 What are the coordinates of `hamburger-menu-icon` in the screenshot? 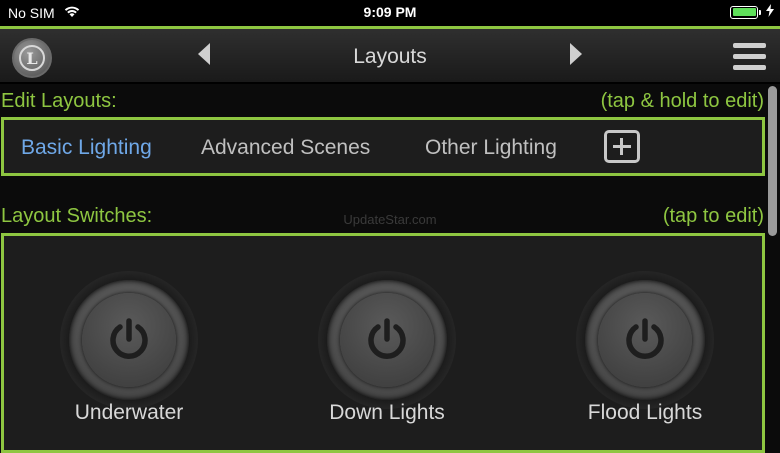 It's located at (749, 56).